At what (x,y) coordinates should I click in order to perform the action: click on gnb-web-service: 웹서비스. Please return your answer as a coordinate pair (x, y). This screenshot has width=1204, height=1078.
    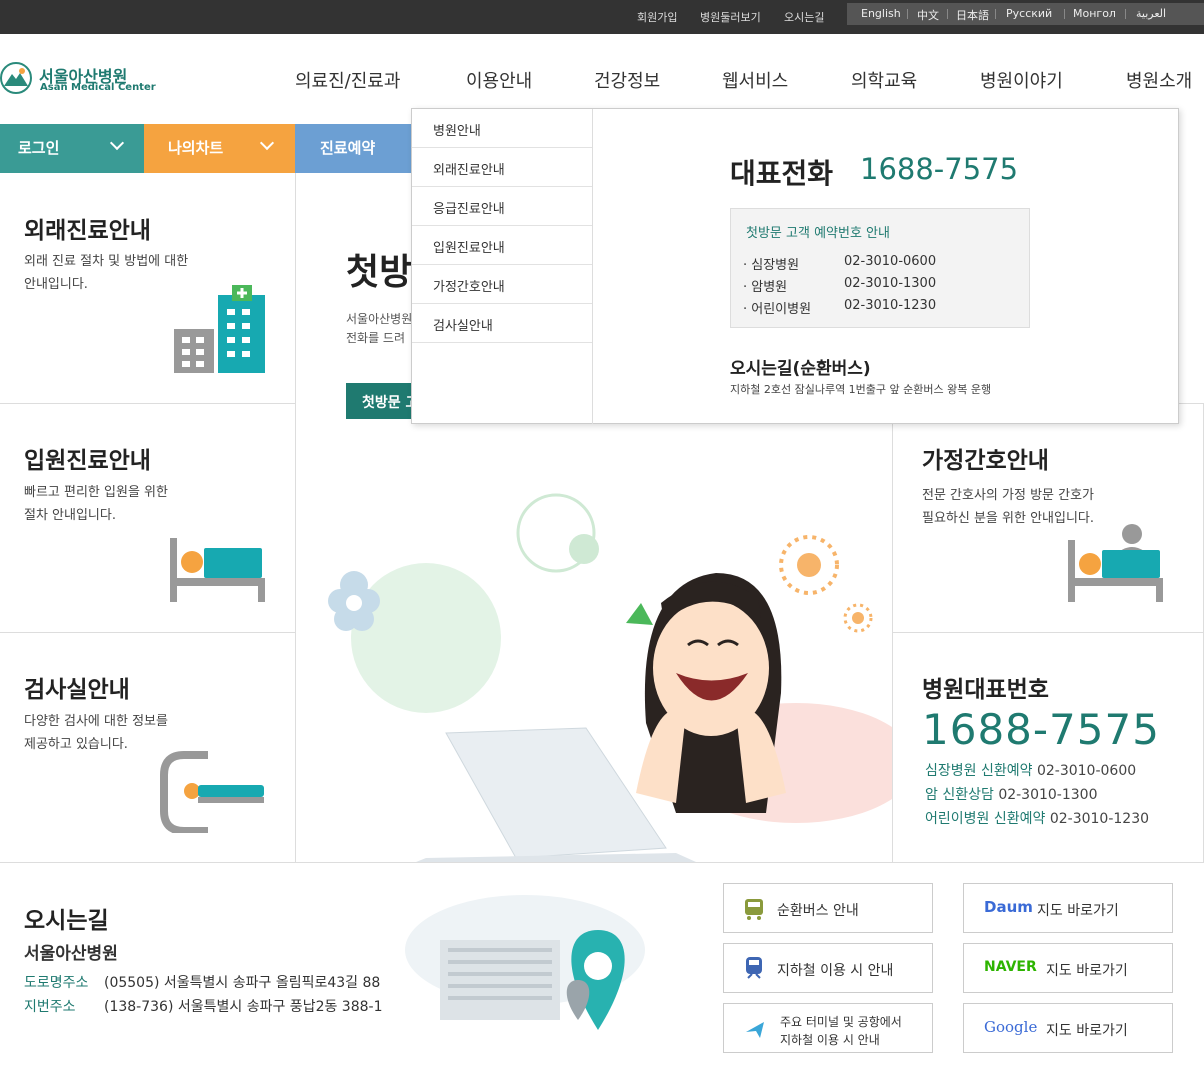
    Looking at the image, I should click on (755, 80).